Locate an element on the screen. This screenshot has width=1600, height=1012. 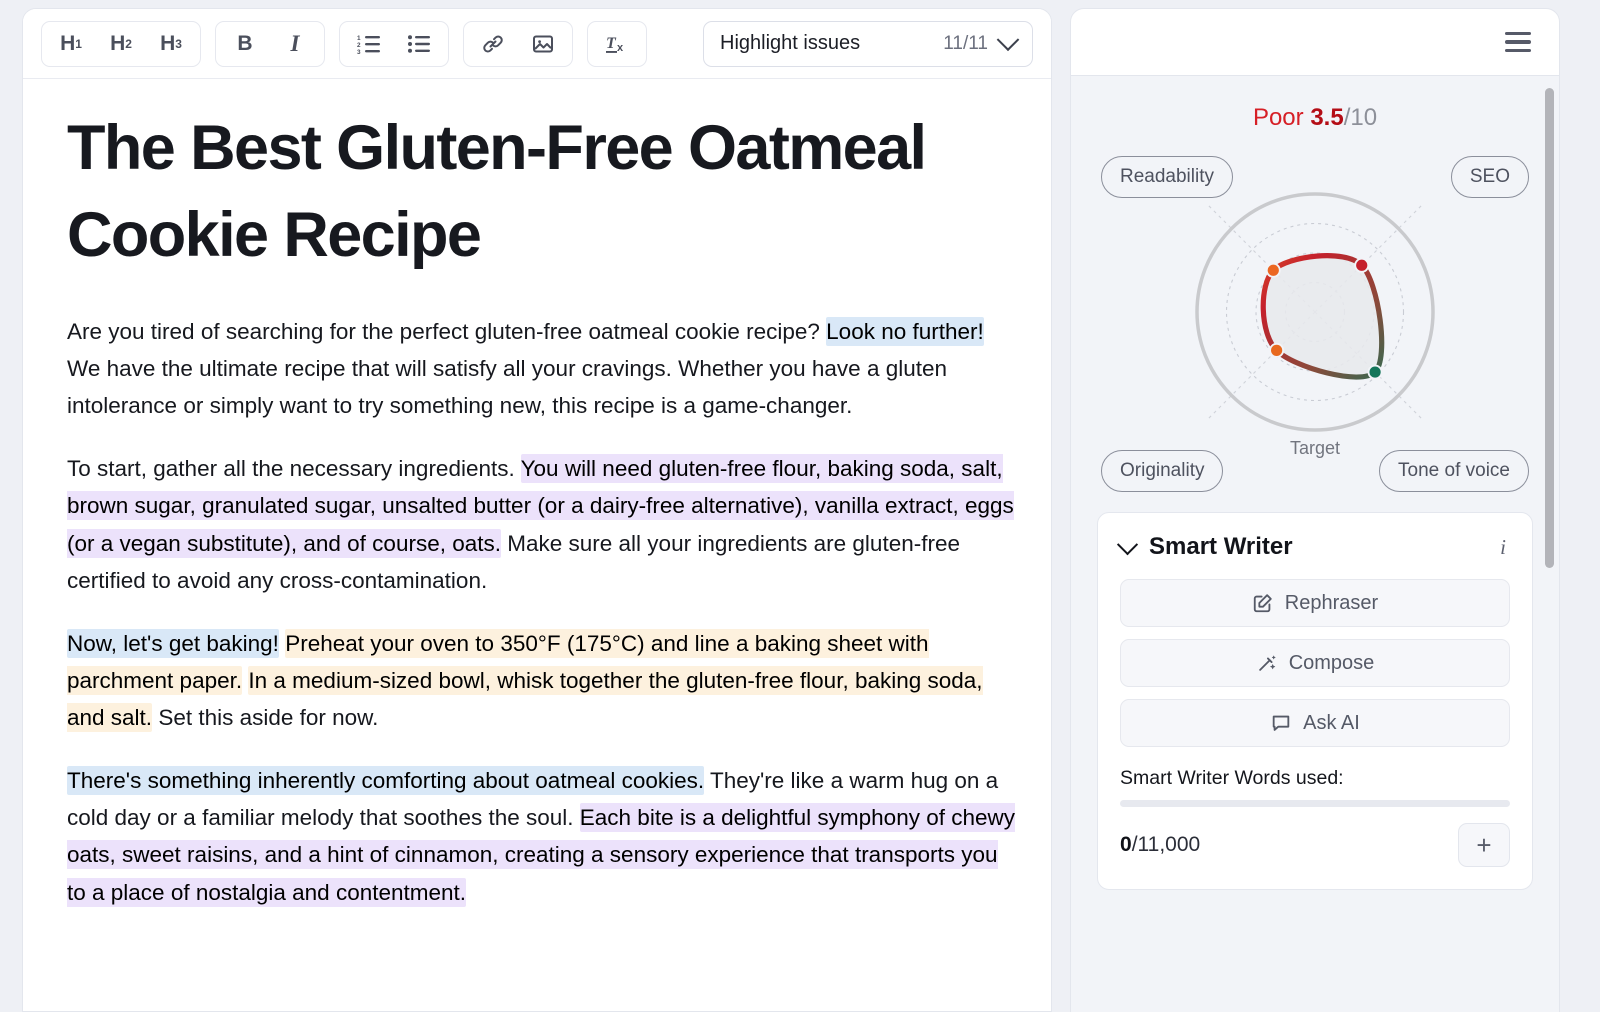
clear-format-group: T x is located at coordinates (617, 43).